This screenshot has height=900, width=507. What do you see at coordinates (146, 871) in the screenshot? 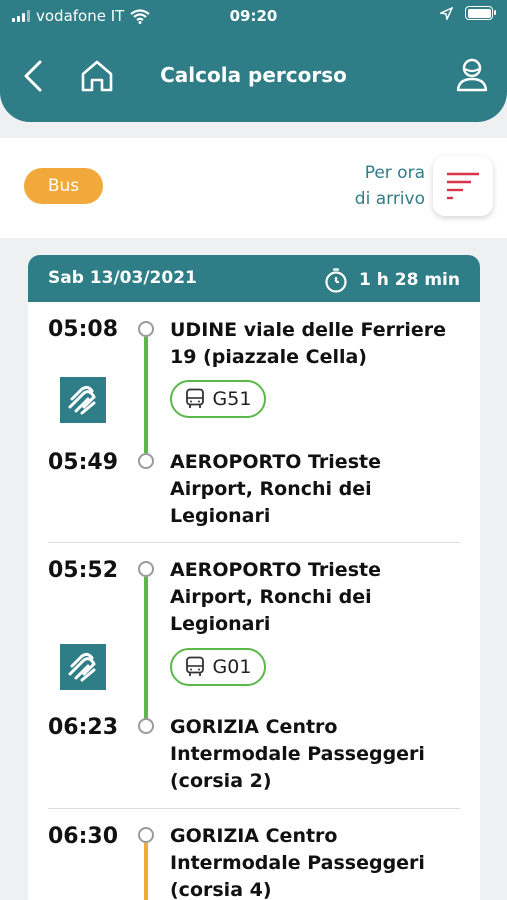
I see `walk-line` at bounding box center [146, 871].